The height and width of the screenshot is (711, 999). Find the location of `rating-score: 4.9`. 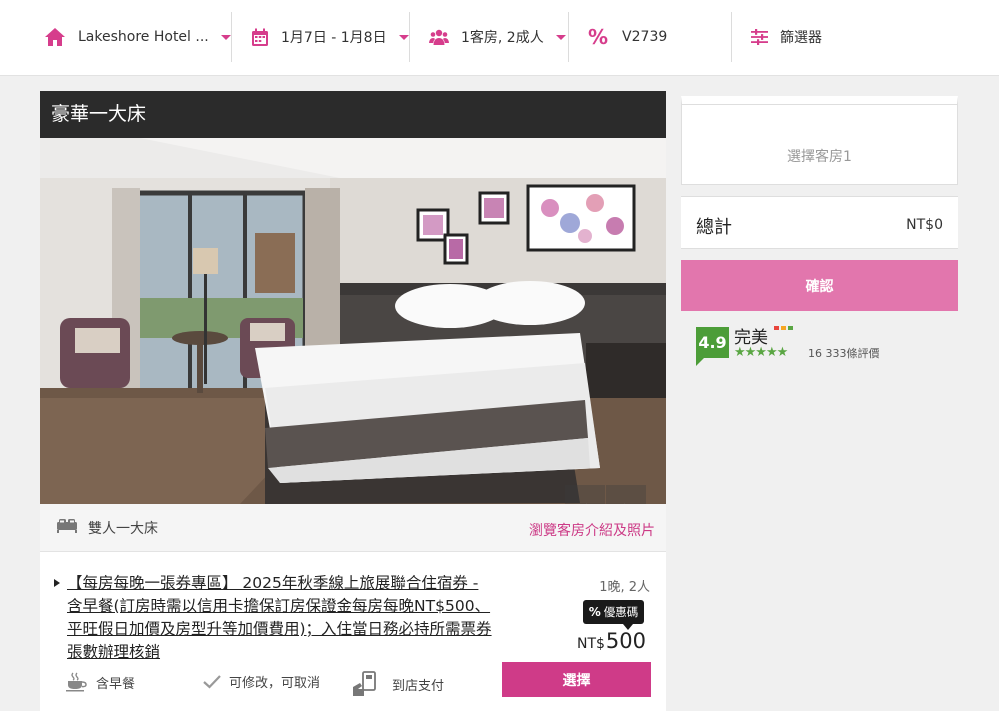

rating-score: 4.9 is located at coordinates (712, 342).